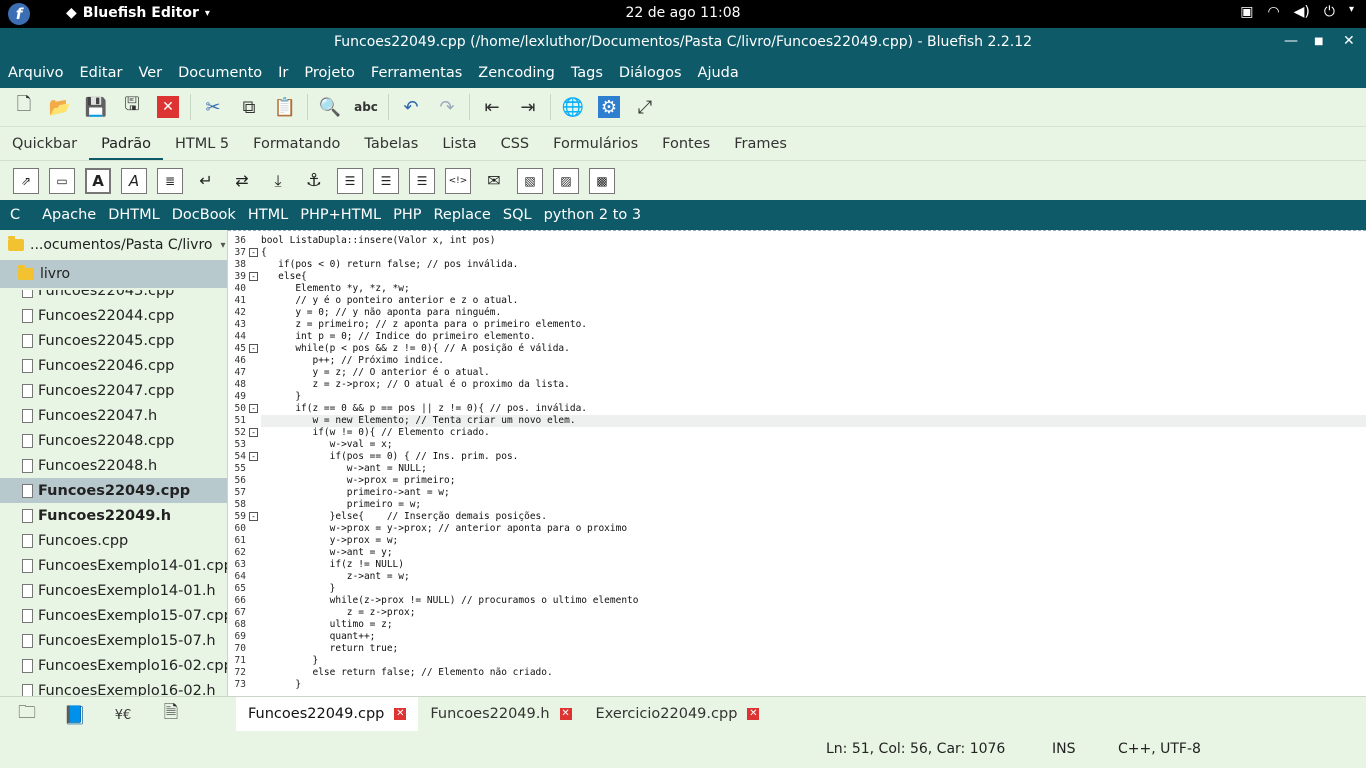  Describe the element at coordinates (113, 390) in the screenshot. I see `file-item: Funcoes22047.cpp` at that location.